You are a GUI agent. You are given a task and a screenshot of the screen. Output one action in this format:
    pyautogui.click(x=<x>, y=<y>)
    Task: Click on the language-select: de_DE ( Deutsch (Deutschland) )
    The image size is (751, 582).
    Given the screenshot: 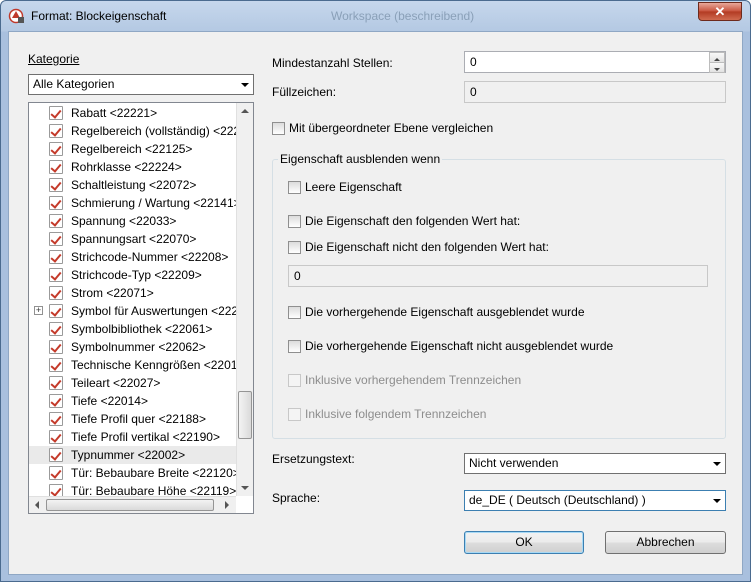 What is the action you would take?
    pyautogui.click(x=595, y=500)
    